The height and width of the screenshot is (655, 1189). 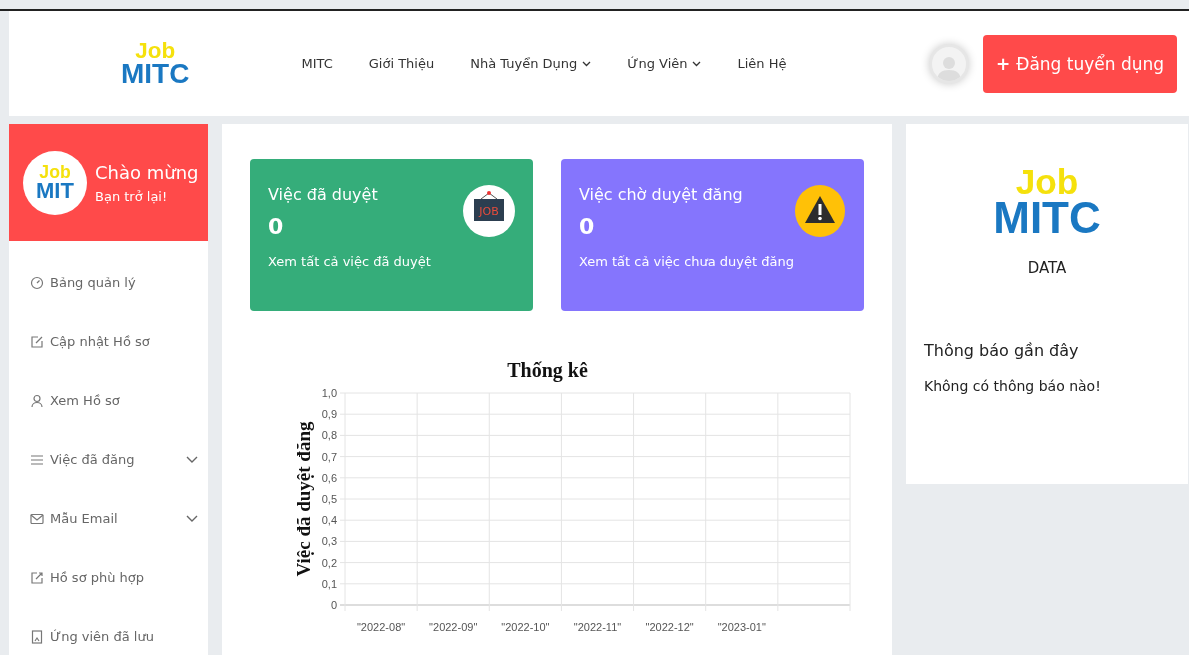 What do you see at coordinates (108, 631) in the screenshot?
I see `sidebar-item: Ứng viên đã lưu` at bounding box center [108, 631].